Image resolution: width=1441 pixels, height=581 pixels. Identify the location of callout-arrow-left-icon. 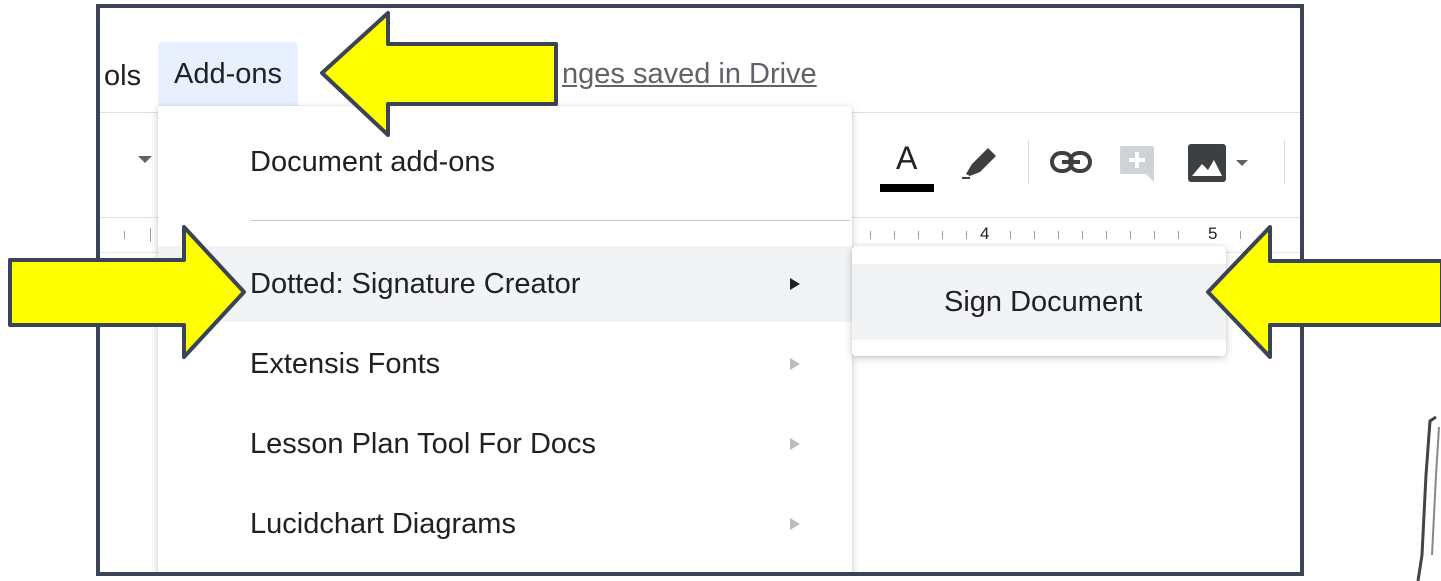
(127, 292).